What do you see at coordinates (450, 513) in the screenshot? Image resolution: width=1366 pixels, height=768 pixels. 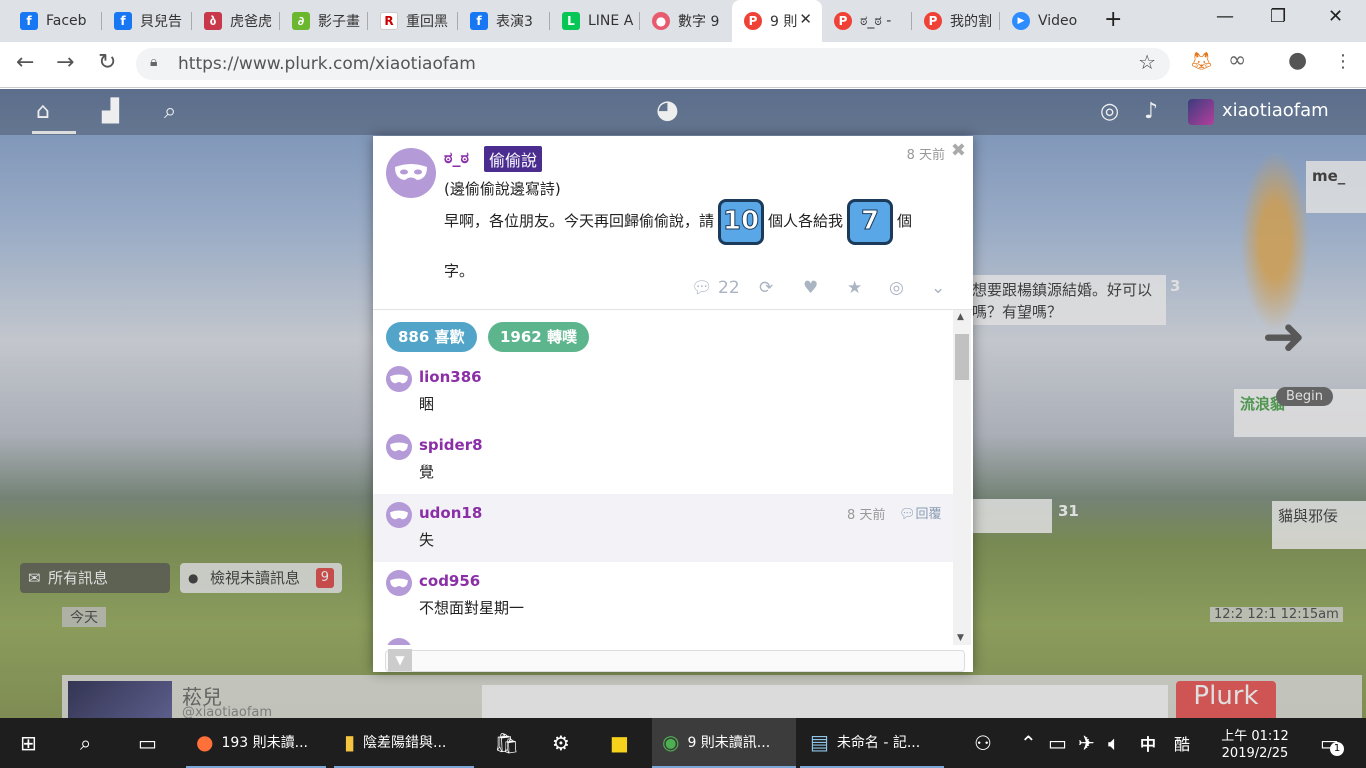 I see `response-author: udon18` at bounding box center [450, 513].